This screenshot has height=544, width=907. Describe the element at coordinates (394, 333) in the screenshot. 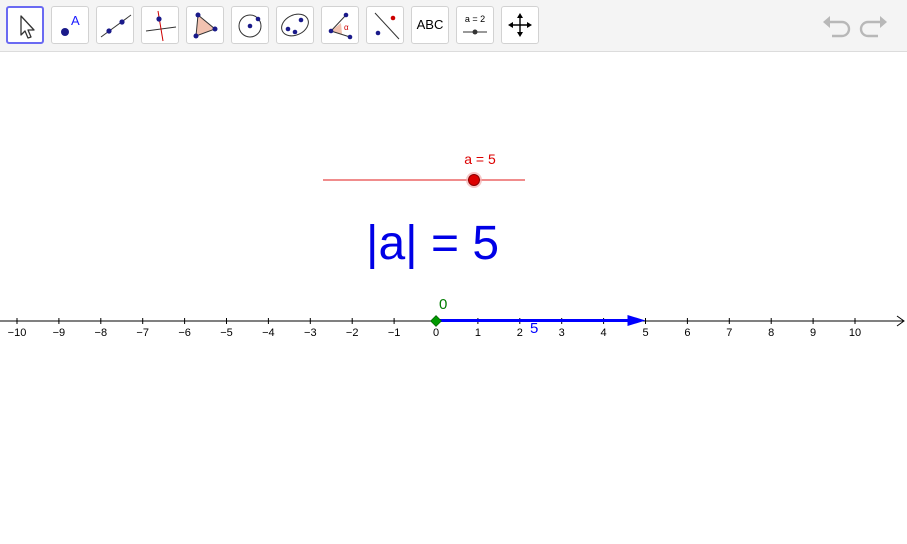

I see `axis-tick-label: −1` at that location.